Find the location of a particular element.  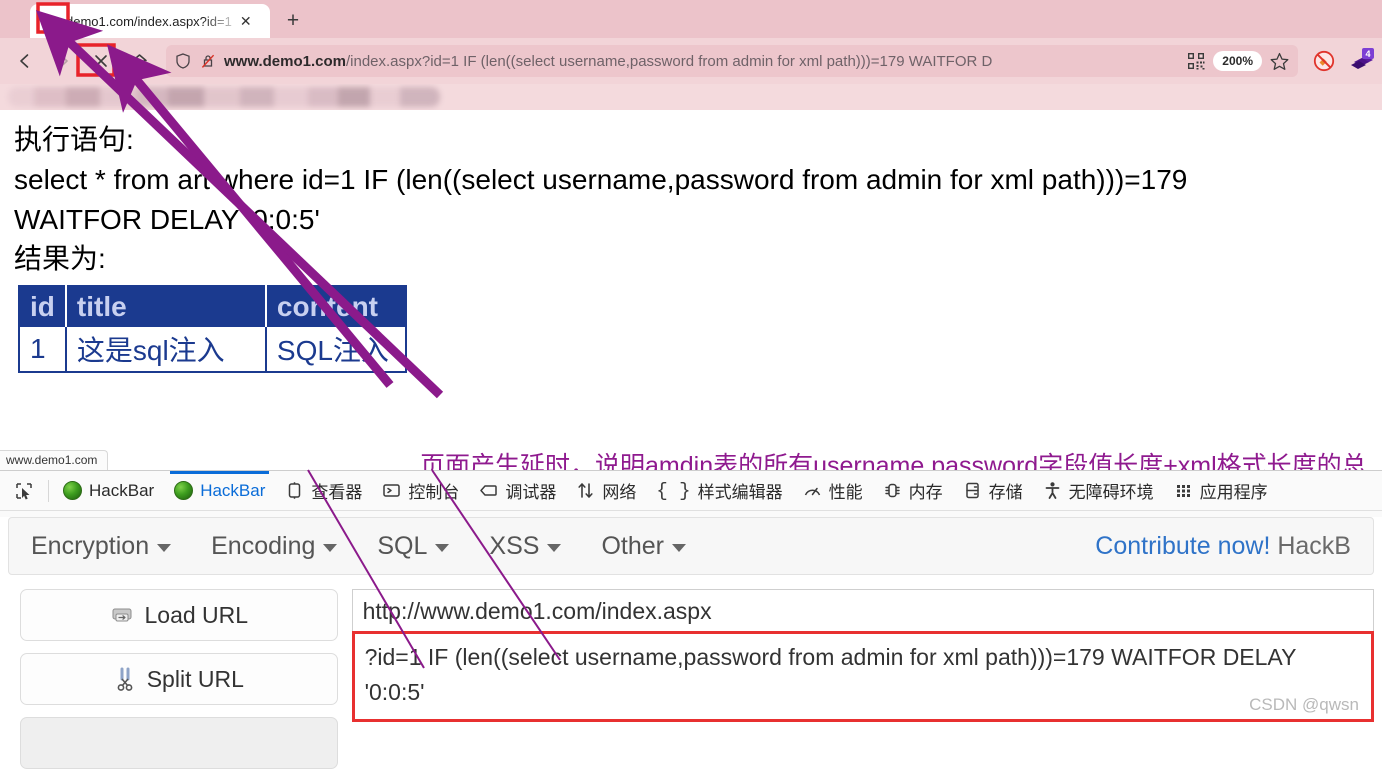

blocked-extension-icon is located at coordinates (1324, 61).